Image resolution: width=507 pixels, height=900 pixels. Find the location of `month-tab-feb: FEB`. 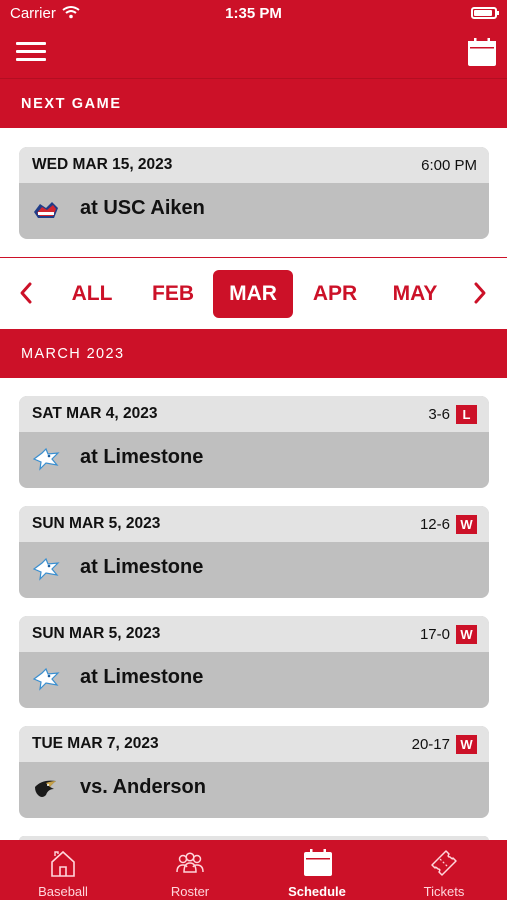

month-tab-feb: FEB is located at coordinates (173, 294).